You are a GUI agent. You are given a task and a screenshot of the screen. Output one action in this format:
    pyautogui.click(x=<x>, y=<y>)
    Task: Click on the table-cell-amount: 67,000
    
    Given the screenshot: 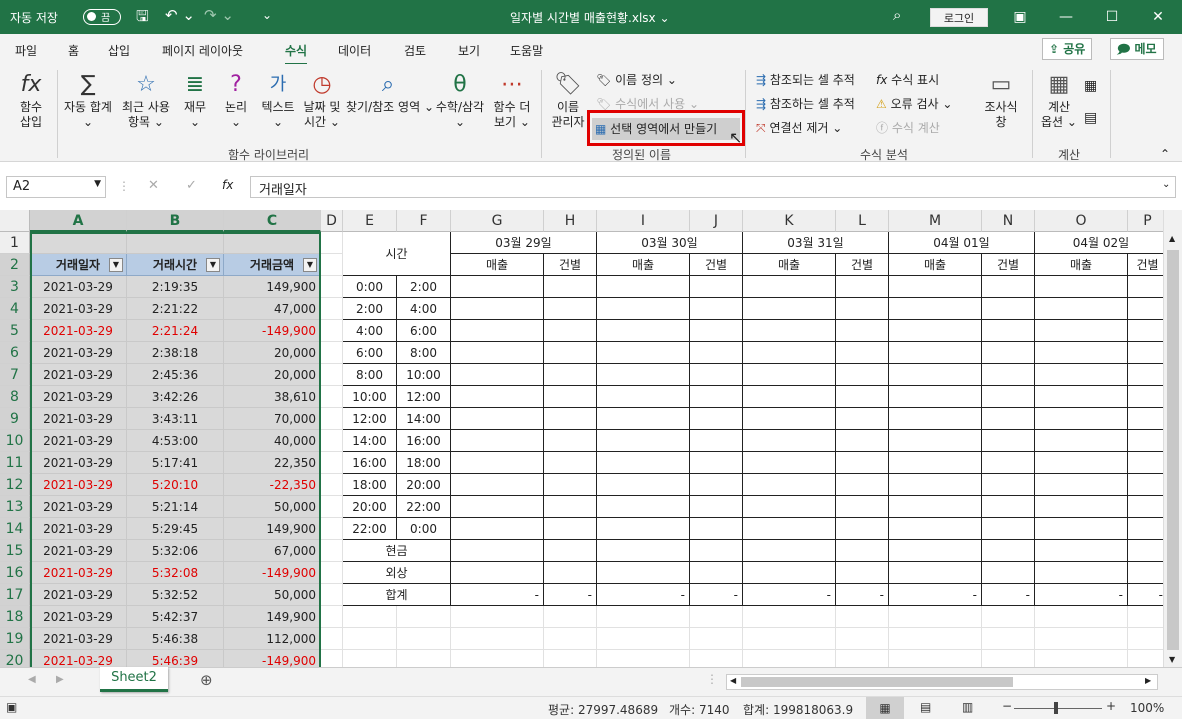 What is the action you would take?
    pyautogui.click(x=272, y=551)
    